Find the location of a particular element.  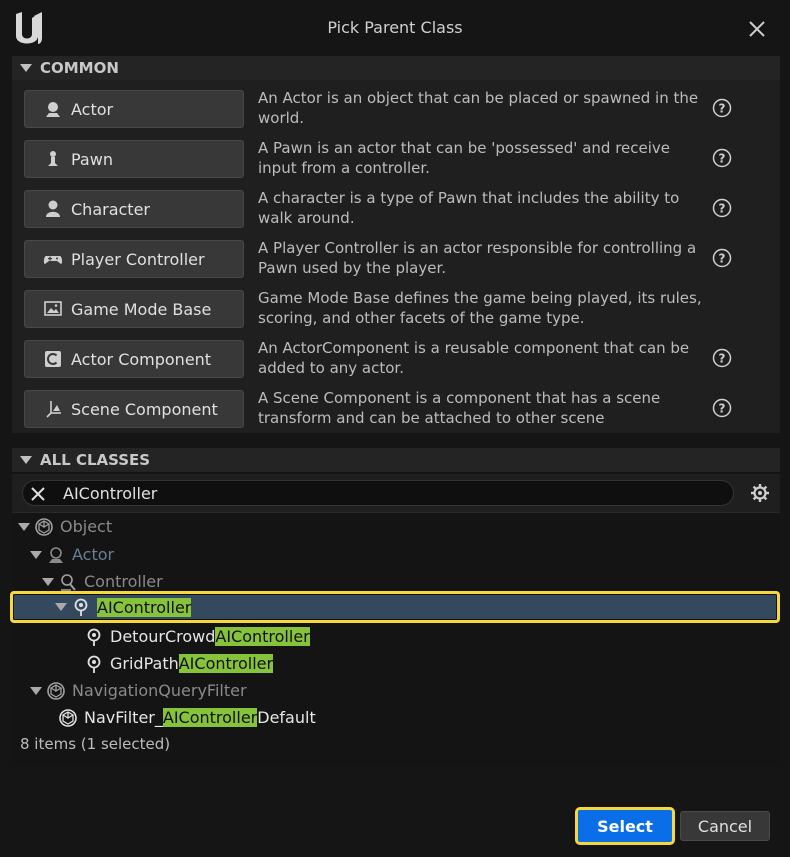

scene-component-icon is located at coordinates (53, 409).